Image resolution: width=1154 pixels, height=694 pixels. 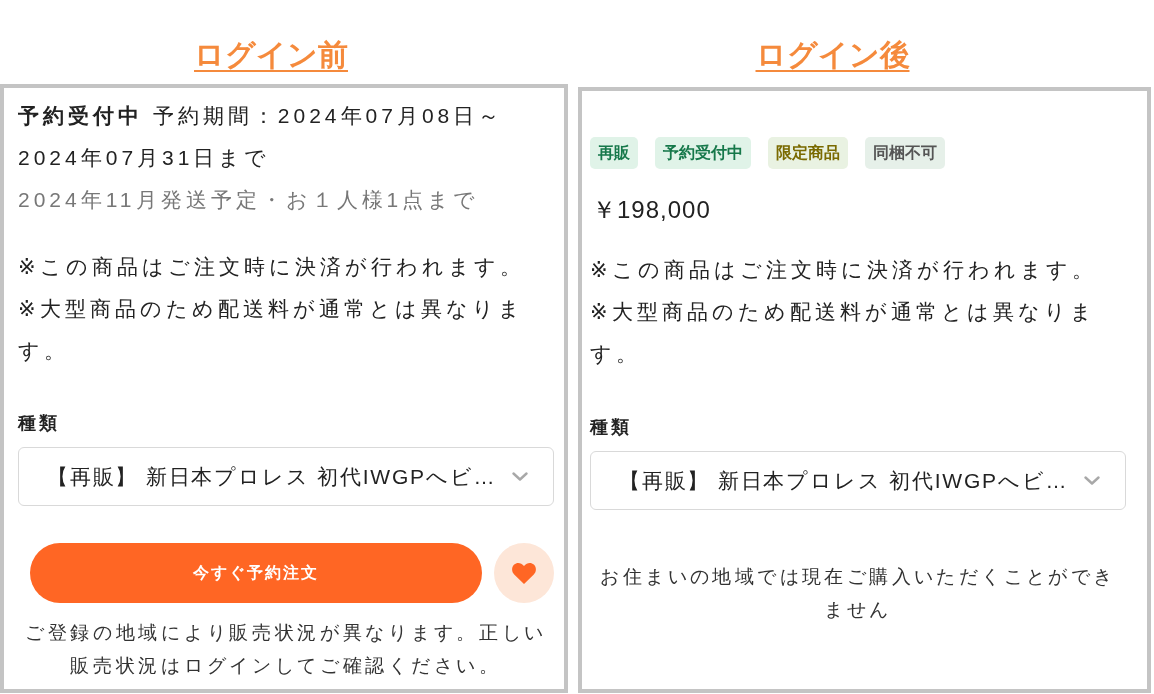 I want to click on label-tag: 同梱不可, so click(x=905, y=153).